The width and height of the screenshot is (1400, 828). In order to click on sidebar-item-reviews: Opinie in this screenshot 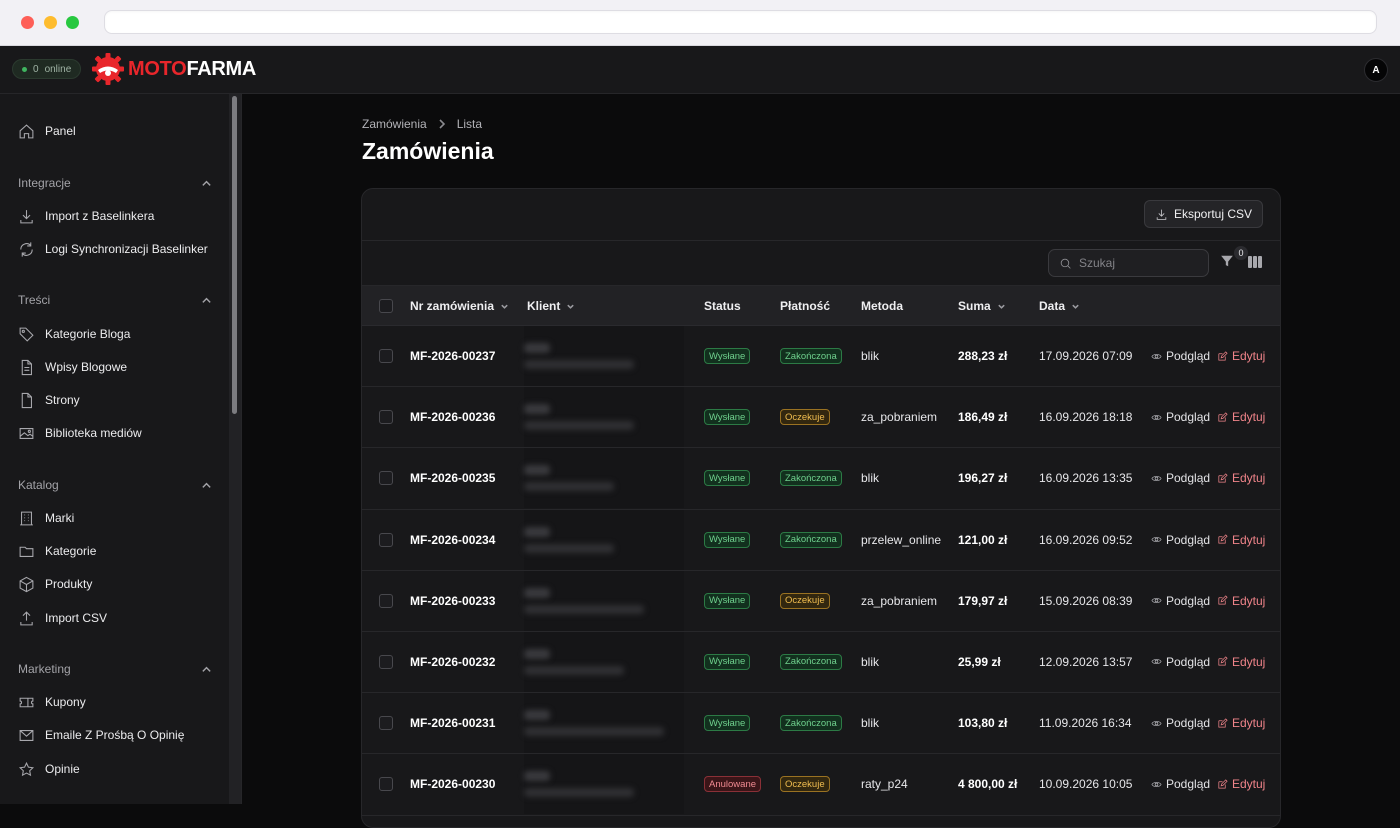, I will do `click(49, 769)`.